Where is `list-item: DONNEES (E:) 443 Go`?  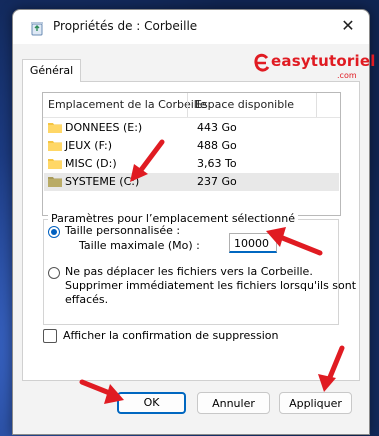
list-item: DONNEES (E:) 443 Go is located at coordinates (191, 128).